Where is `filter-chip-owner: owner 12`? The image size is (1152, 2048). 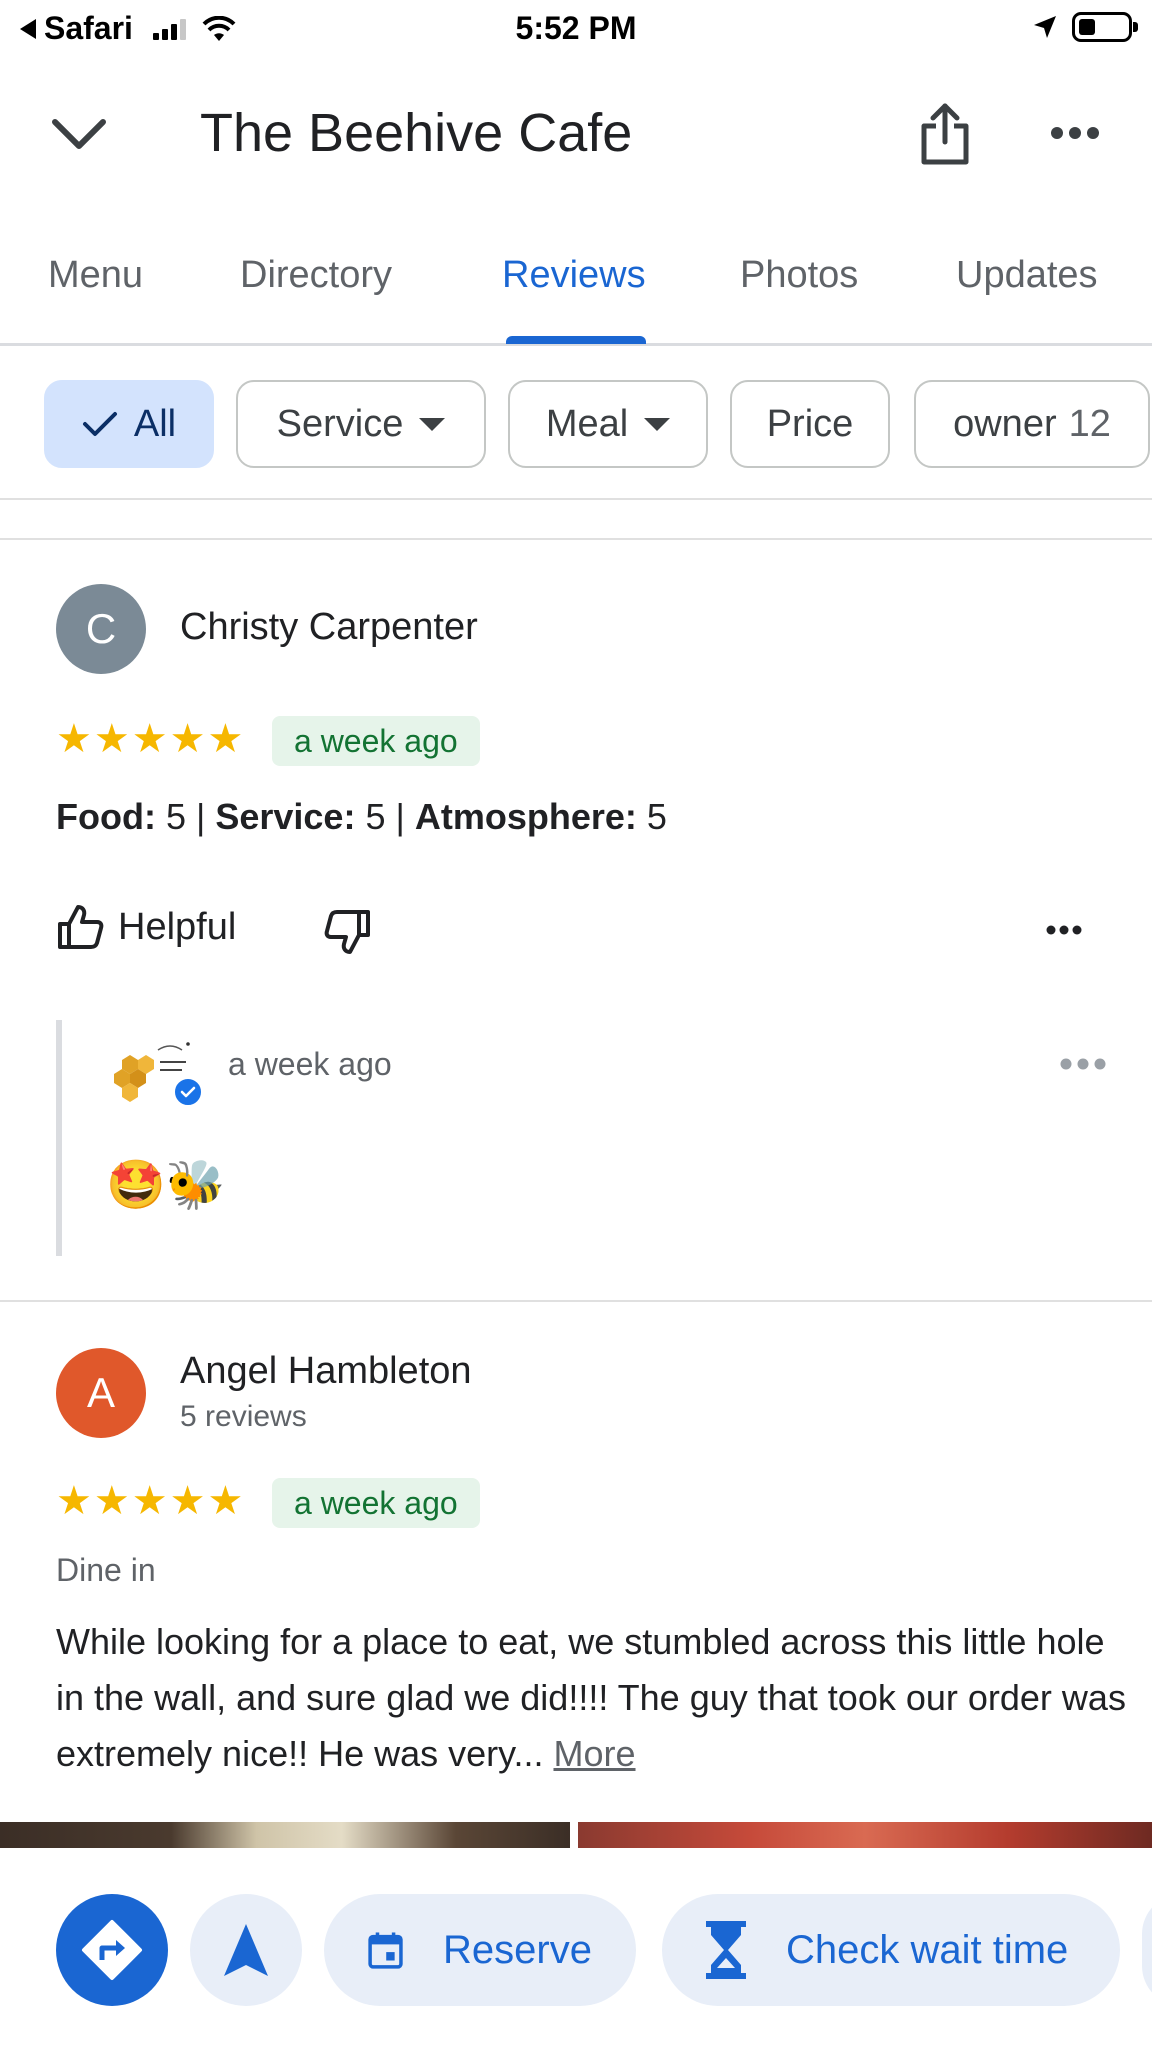
filter-chip-owner: owner 12 is located at coordinates (1032, 424).